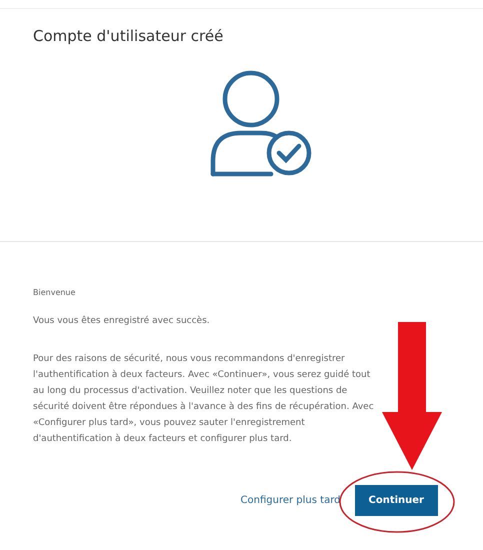 The width and height of the screenshot is (483, 550). I want to click on info-paragraph: Pour des raisons de sécurité, nous vous recommandons d'enregistrer l'authentification à deux facteurs. Avec «Continuer», vous serez guidé tout au long du processus d'activation. Veuillez noter que les questions de sécurité doivent être répondues à l'avance à des fins de récupération. Avec «Configurer plus tard», vous pouvez sauter l'enregistrement d'authentification à deux facteurs et configurer plus tard., so click(204, 399).